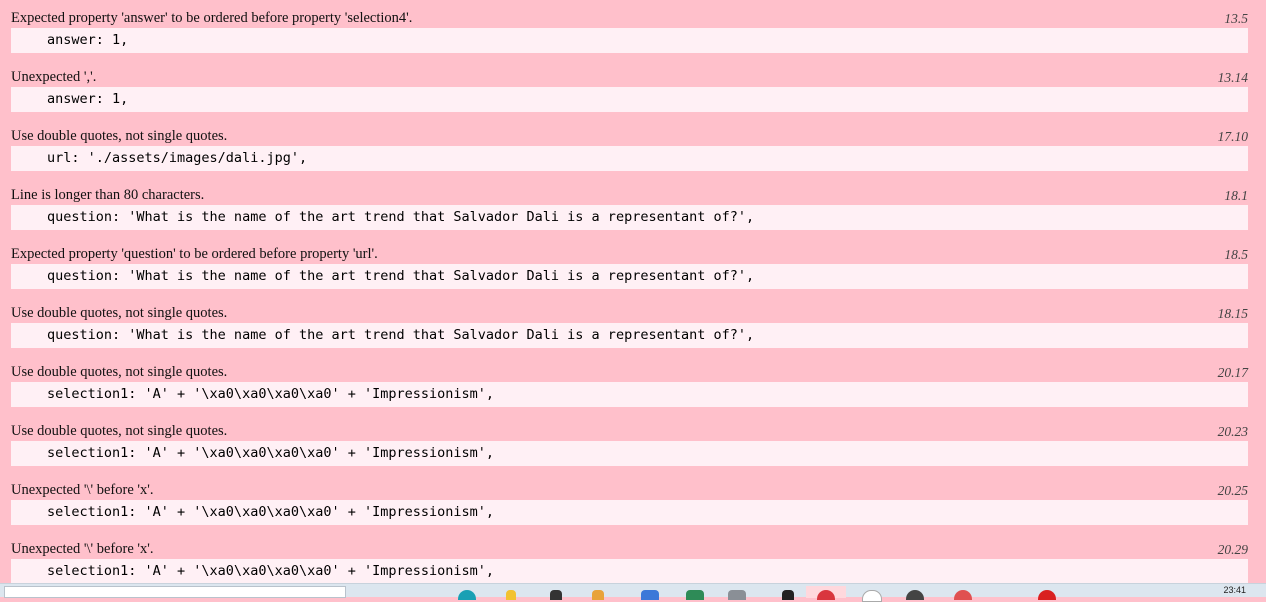 This screenshot has height=602, width=1266. What do you see at coordinates (1236, 195) in the screenshot?
I see `lint-position: 18.1` at bounding box center [1236, 195].